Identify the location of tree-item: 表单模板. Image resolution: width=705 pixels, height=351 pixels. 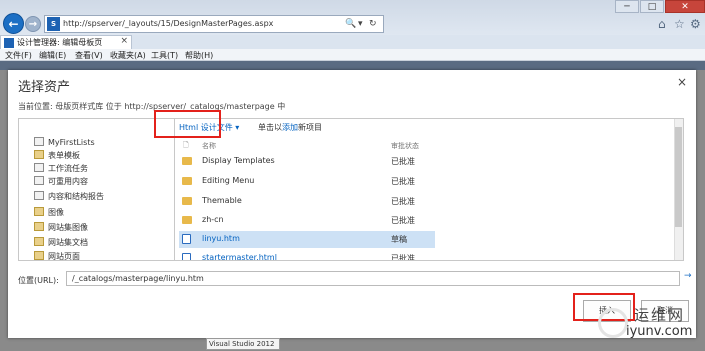
(57, 156).